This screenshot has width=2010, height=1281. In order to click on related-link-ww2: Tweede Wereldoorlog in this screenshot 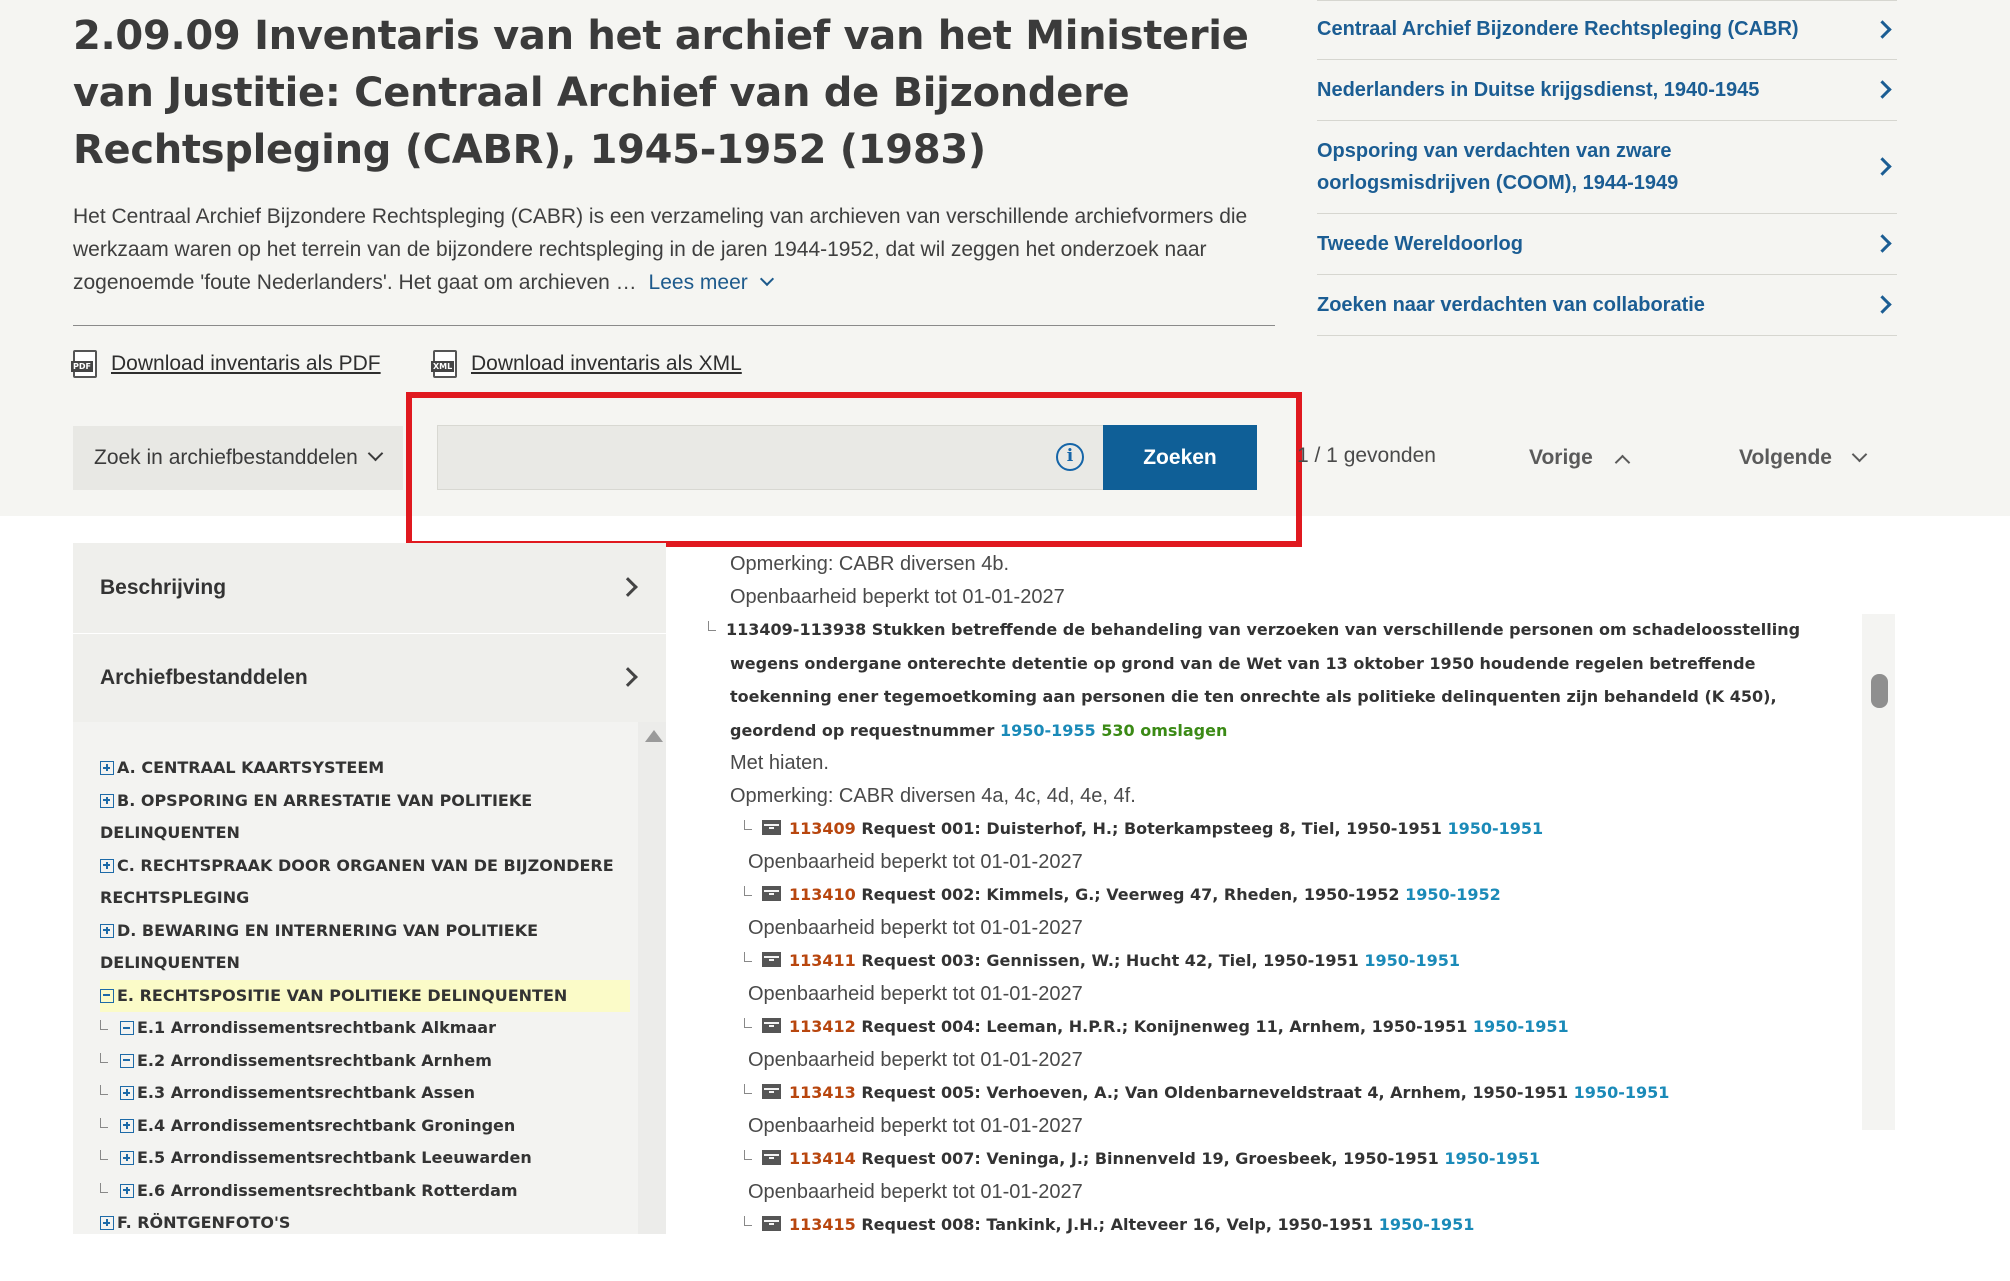, I will do `click(1607, 244)`.